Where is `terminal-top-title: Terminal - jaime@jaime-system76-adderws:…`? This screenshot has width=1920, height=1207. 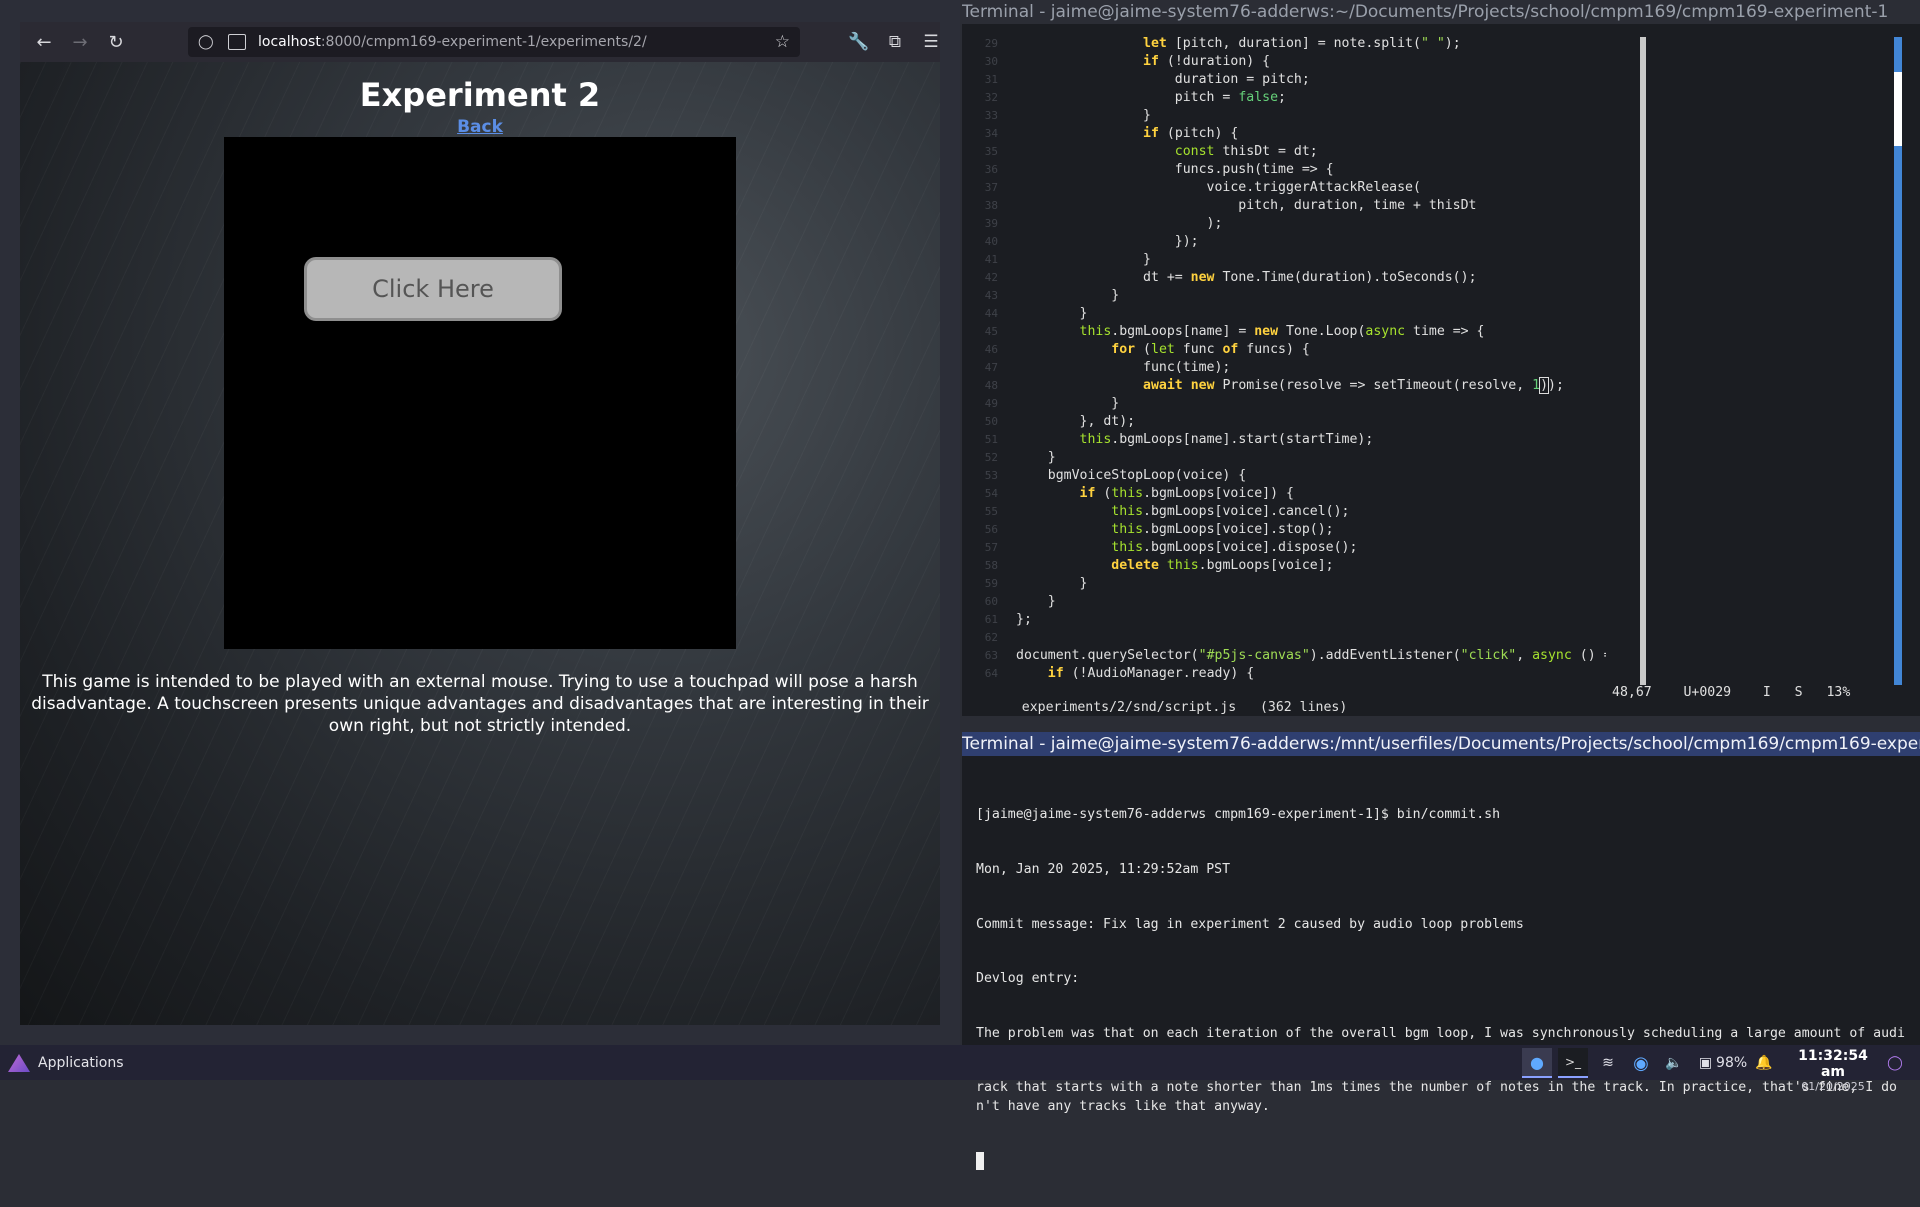
terminal-top-title: Terminal - jaime@jaime-system76-adderws:… is located at coordinates (1441, 12).